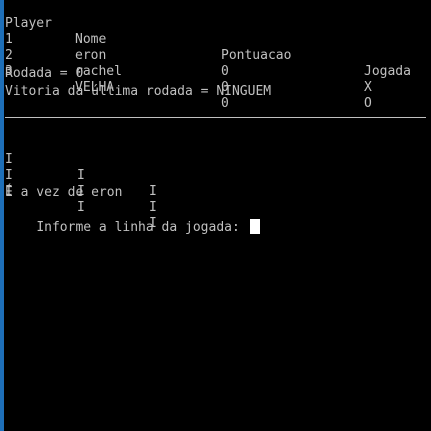 The height and width of the screenshot is (431, 431). I want to click on player-symbol: O, so click(368, 103).